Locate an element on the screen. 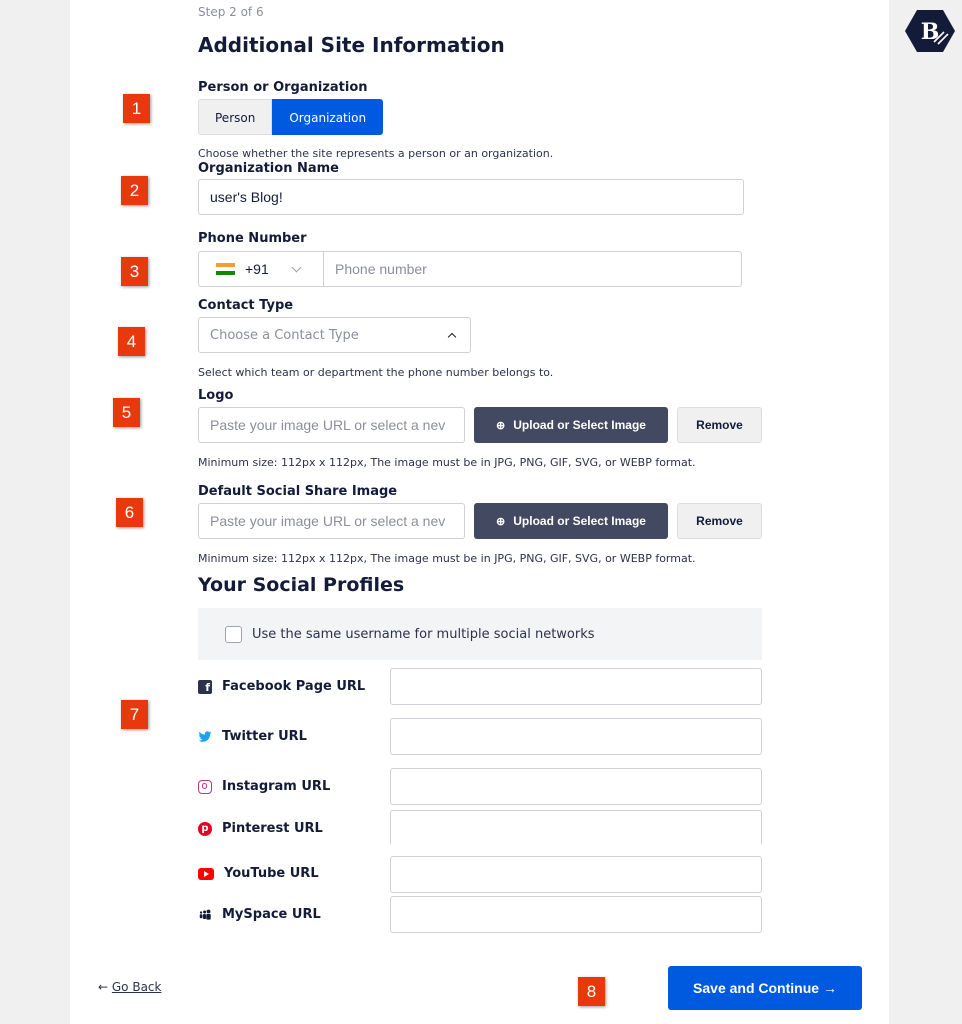 This screenshot has width=962, height=1024. instagram-label-row: Instagram URL is located at coordinates (264, 786).